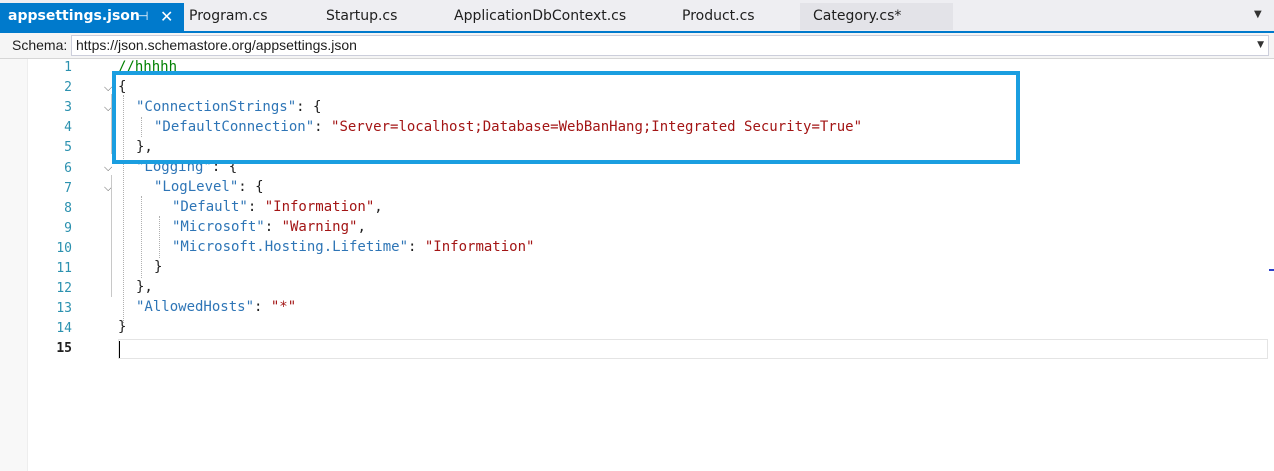  I want to click on json-key: "LogLevel", so click(196, 187).